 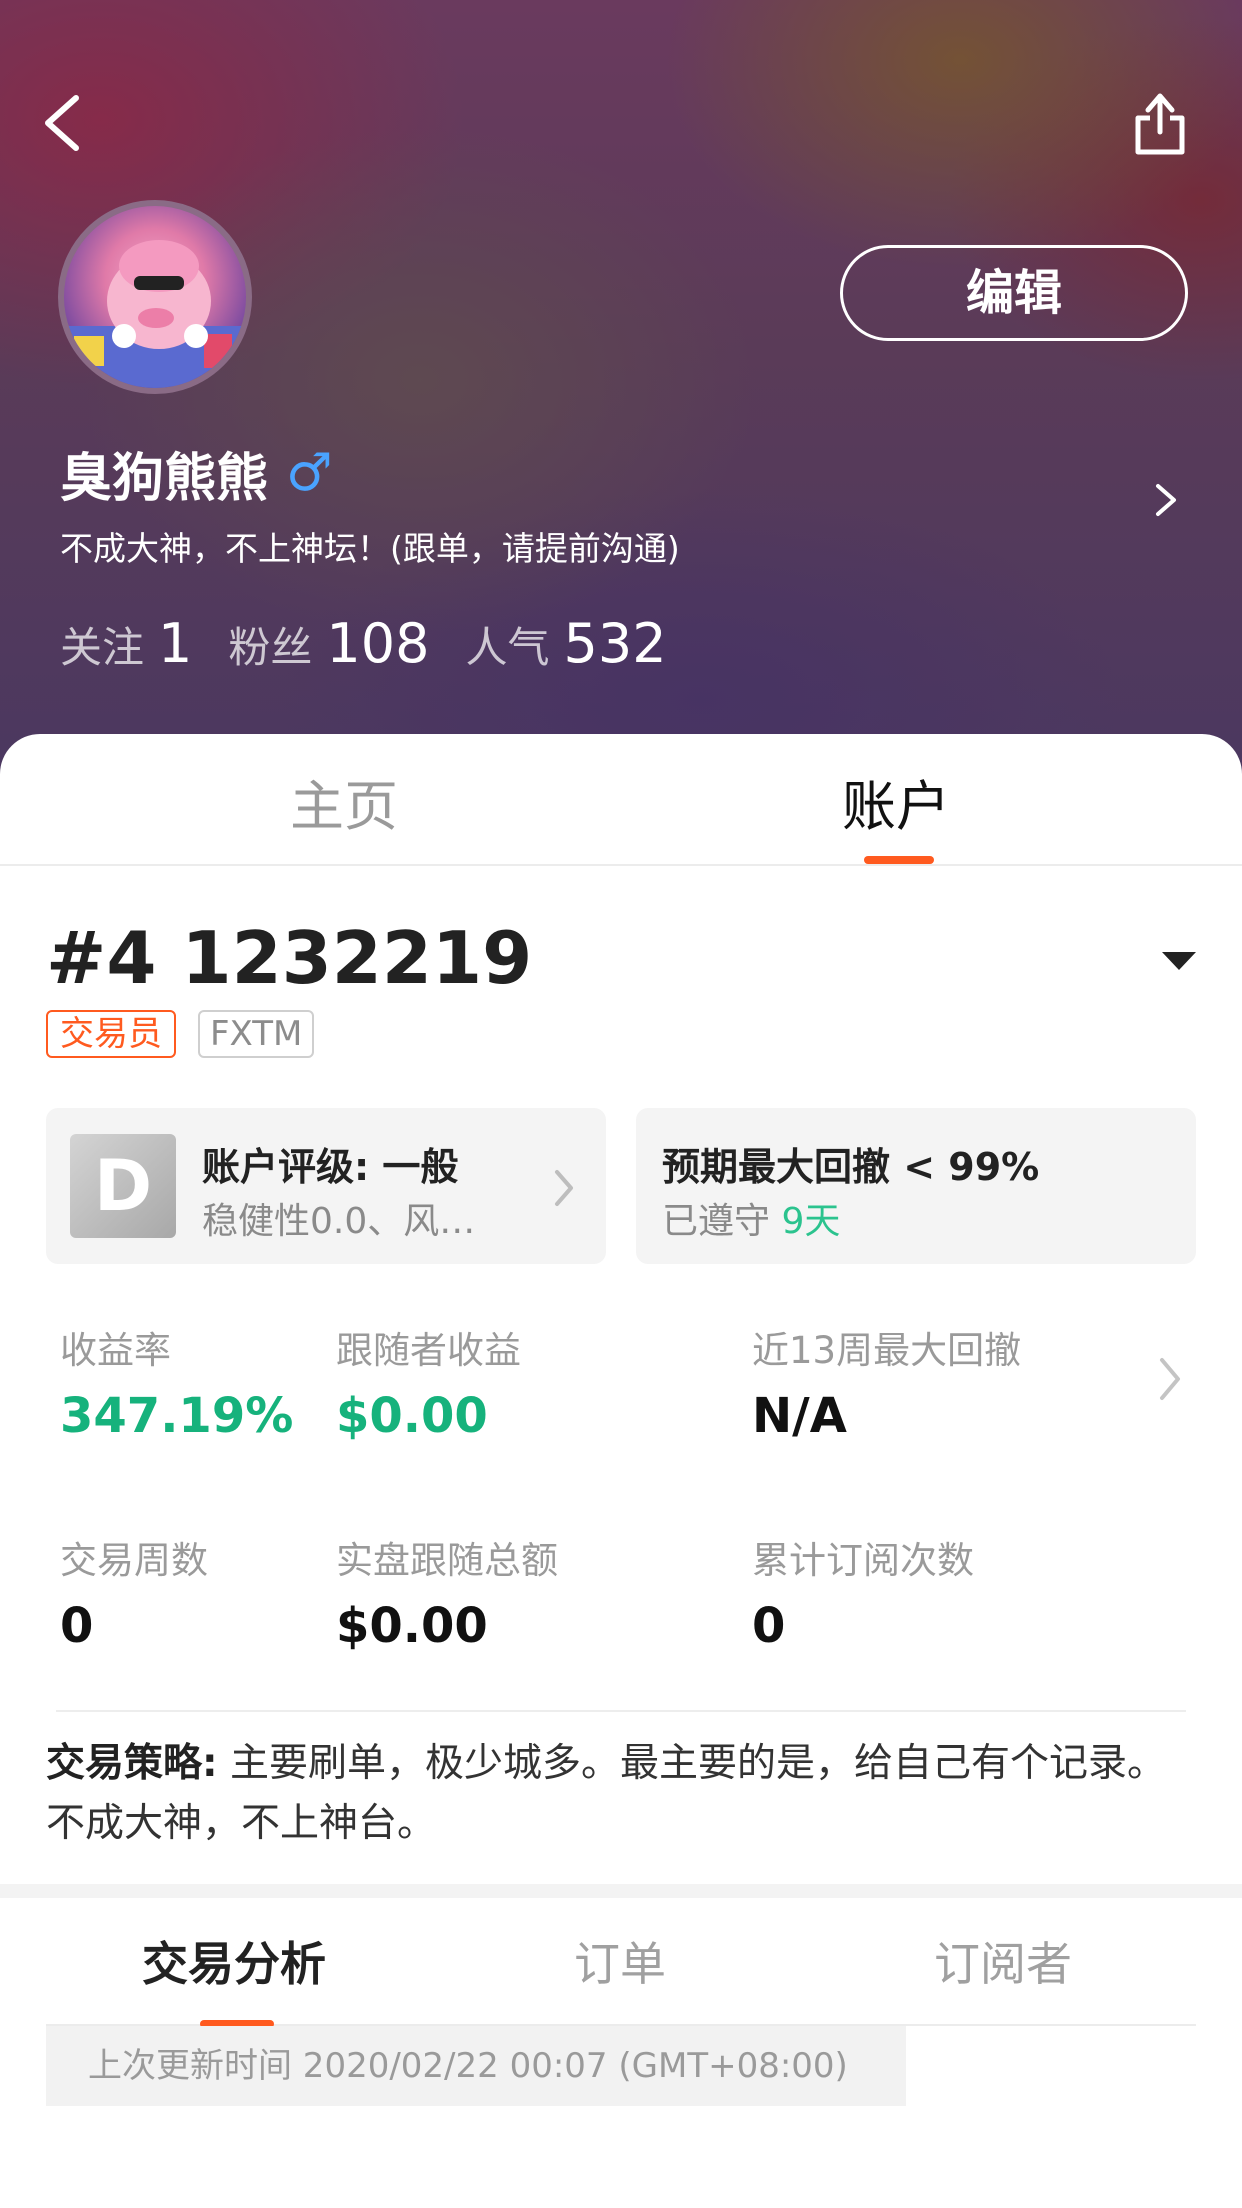 I want to click on section-gap, so click(x=621, y=1891).